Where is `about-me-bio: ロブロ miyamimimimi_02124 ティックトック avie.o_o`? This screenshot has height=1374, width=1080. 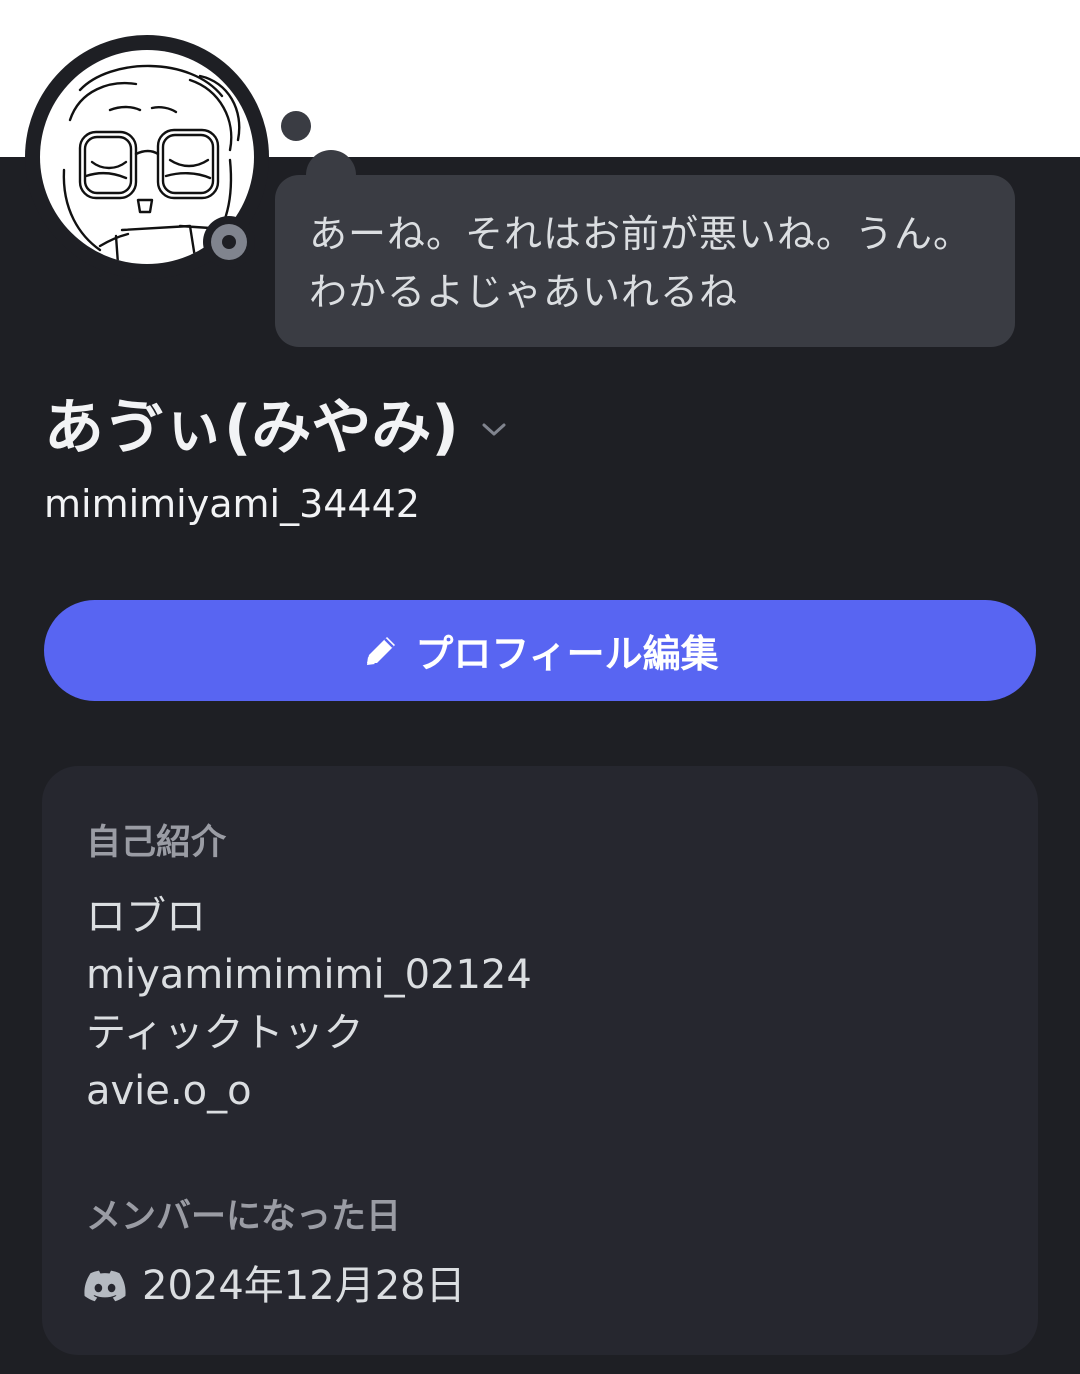
about-me-bio: ロブロ miyamimimimi_02124 ティックトック avie.o_o is located at coordinates (309, 1004).